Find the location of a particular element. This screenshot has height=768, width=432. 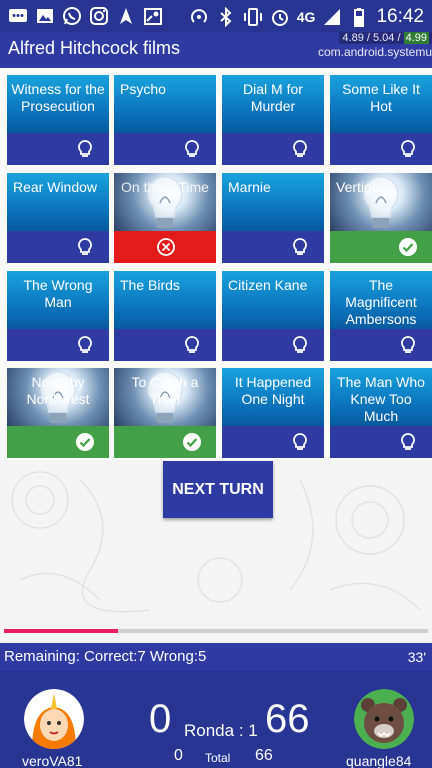

card-it-happened-one-night: It Happened One Night is located at coordinates (273, 413).